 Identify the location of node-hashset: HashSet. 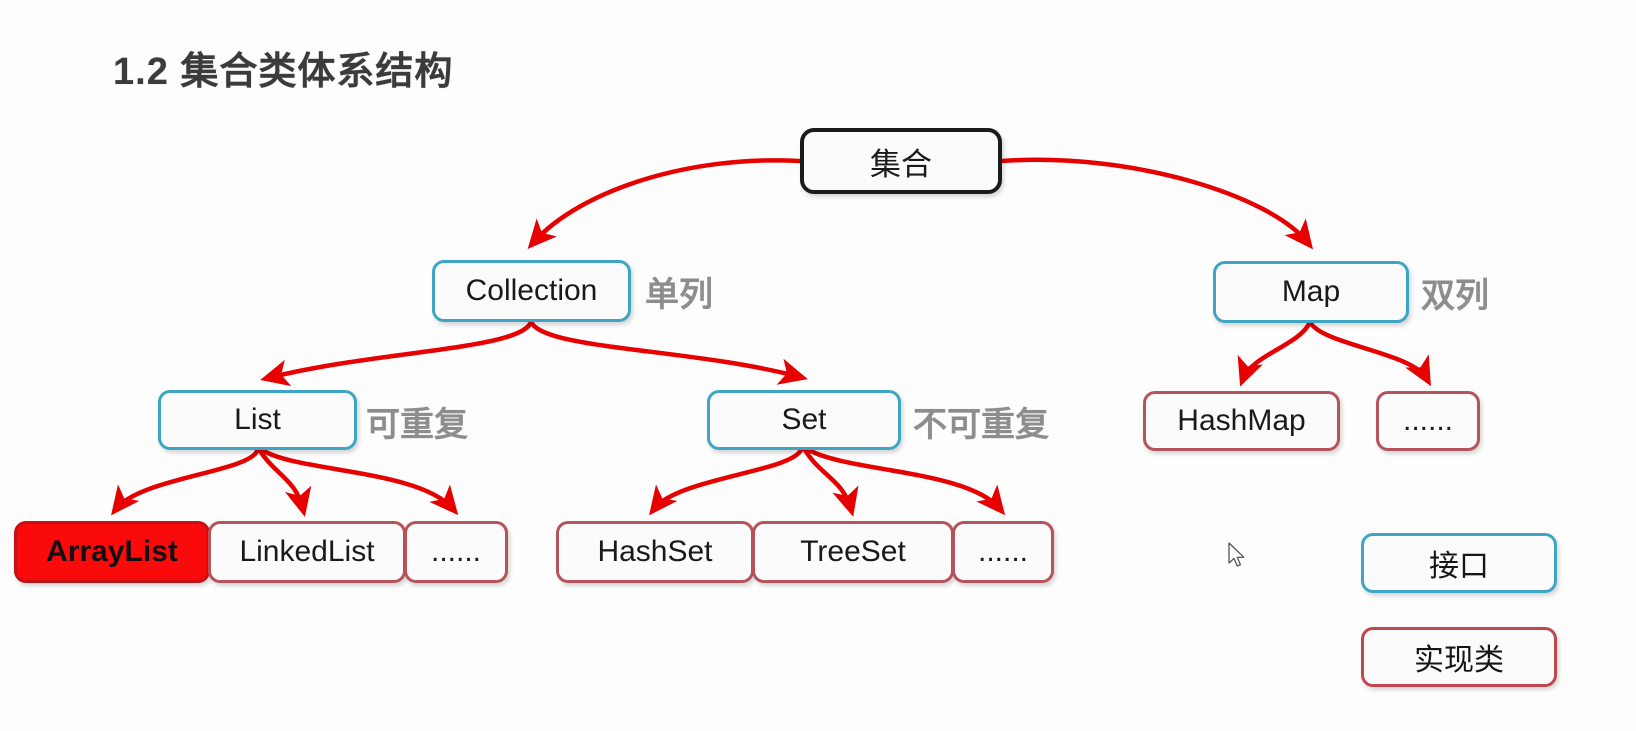
(655, 552).